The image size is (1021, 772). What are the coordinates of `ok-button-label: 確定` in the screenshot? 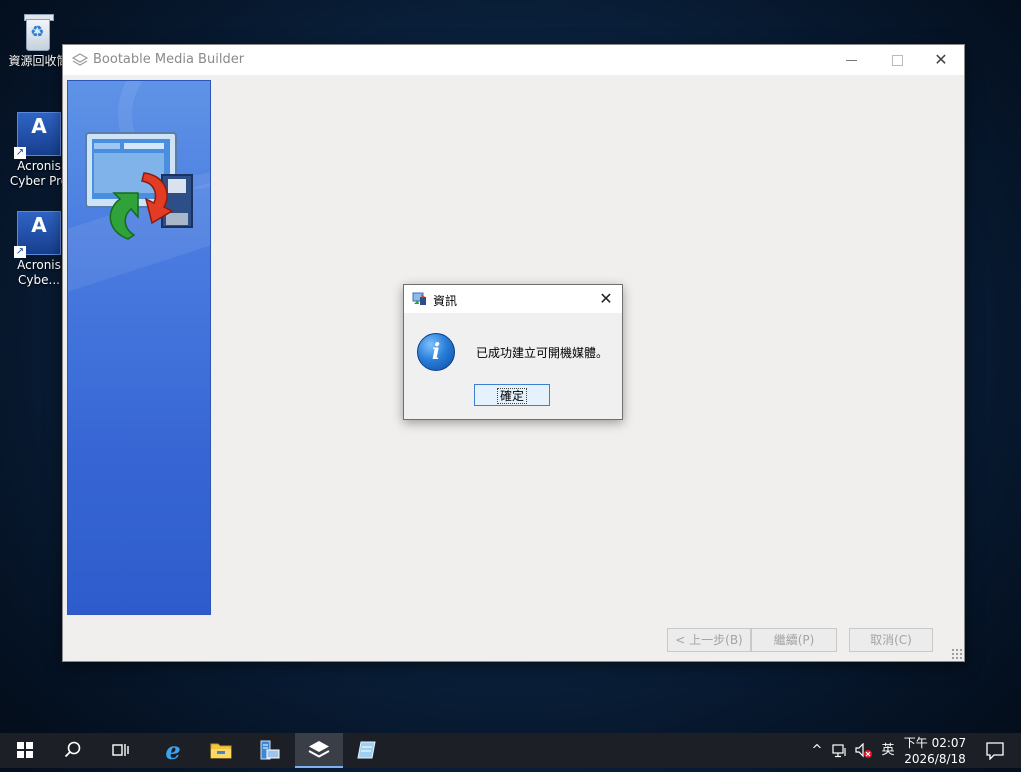 It's located at (512, 396).